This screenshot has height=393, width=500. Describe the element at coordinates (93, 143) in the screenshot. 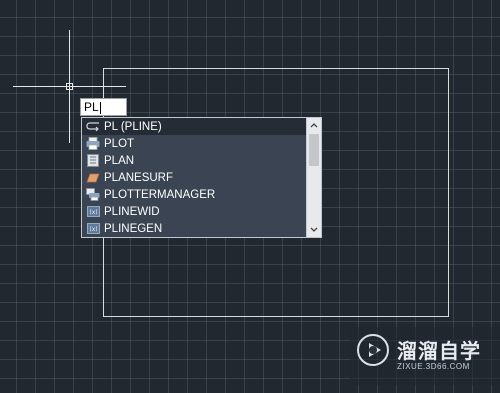

I see `printer-icon` at that location.